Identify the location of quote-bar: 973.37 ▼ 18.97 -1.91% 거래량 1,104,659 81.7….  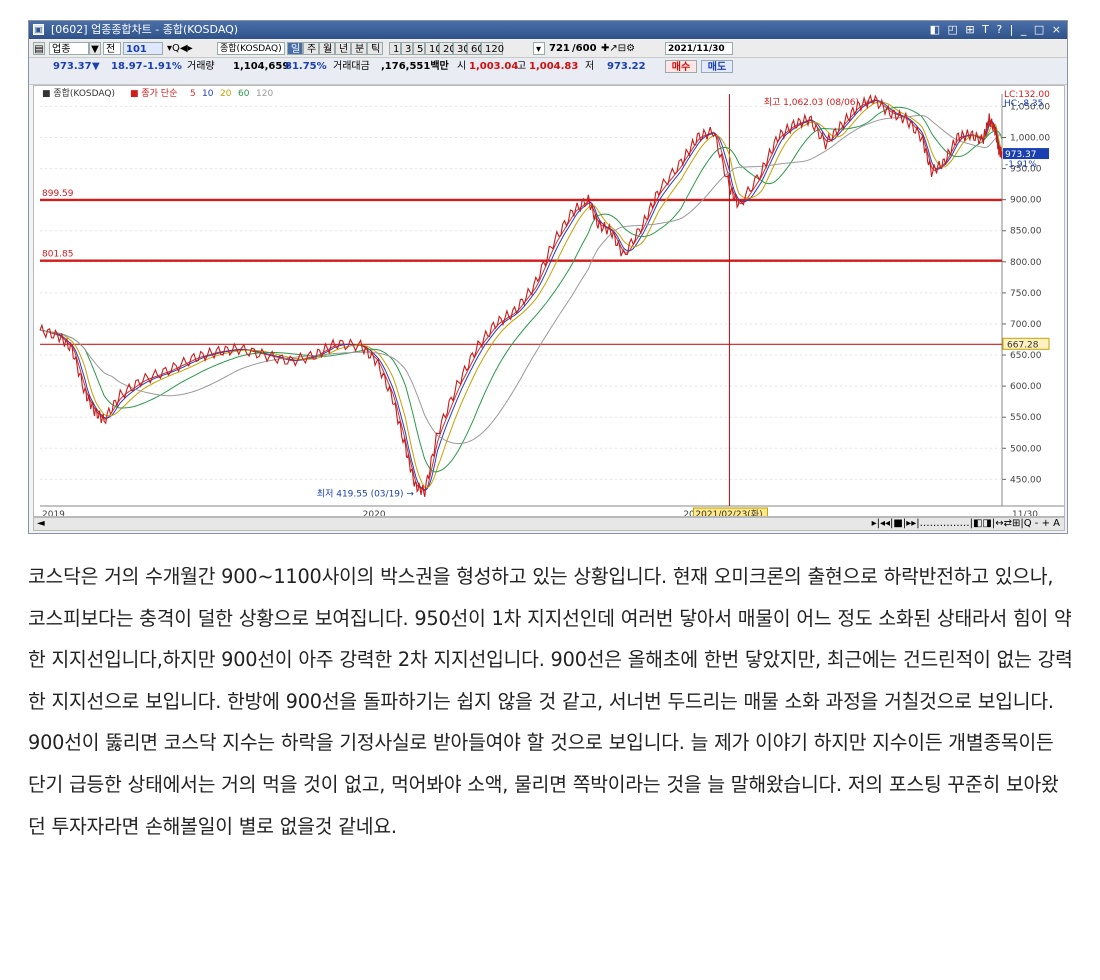
(548, 71).